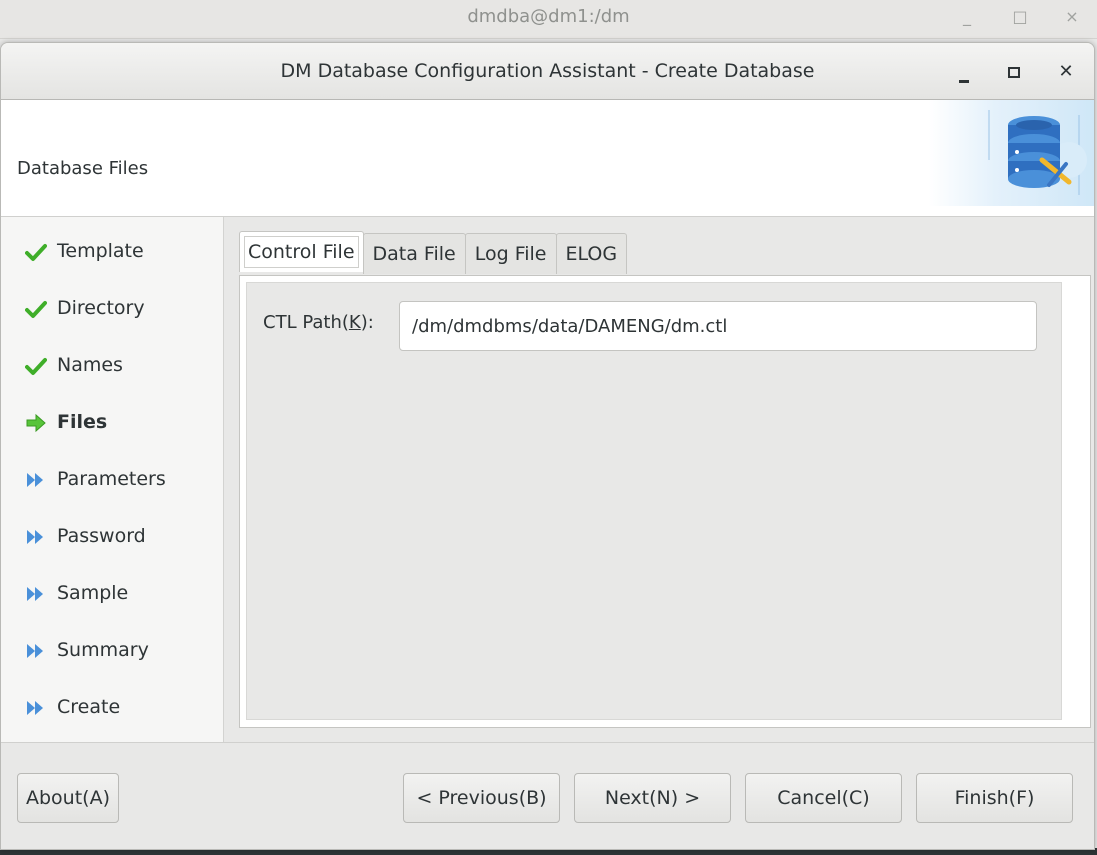 Image resolution: width=1097 pixels, height=855 pixels. Describe the element at coordinates (994, 798) in the screenshot. I see `finish-button: Finish(F)` at that location.